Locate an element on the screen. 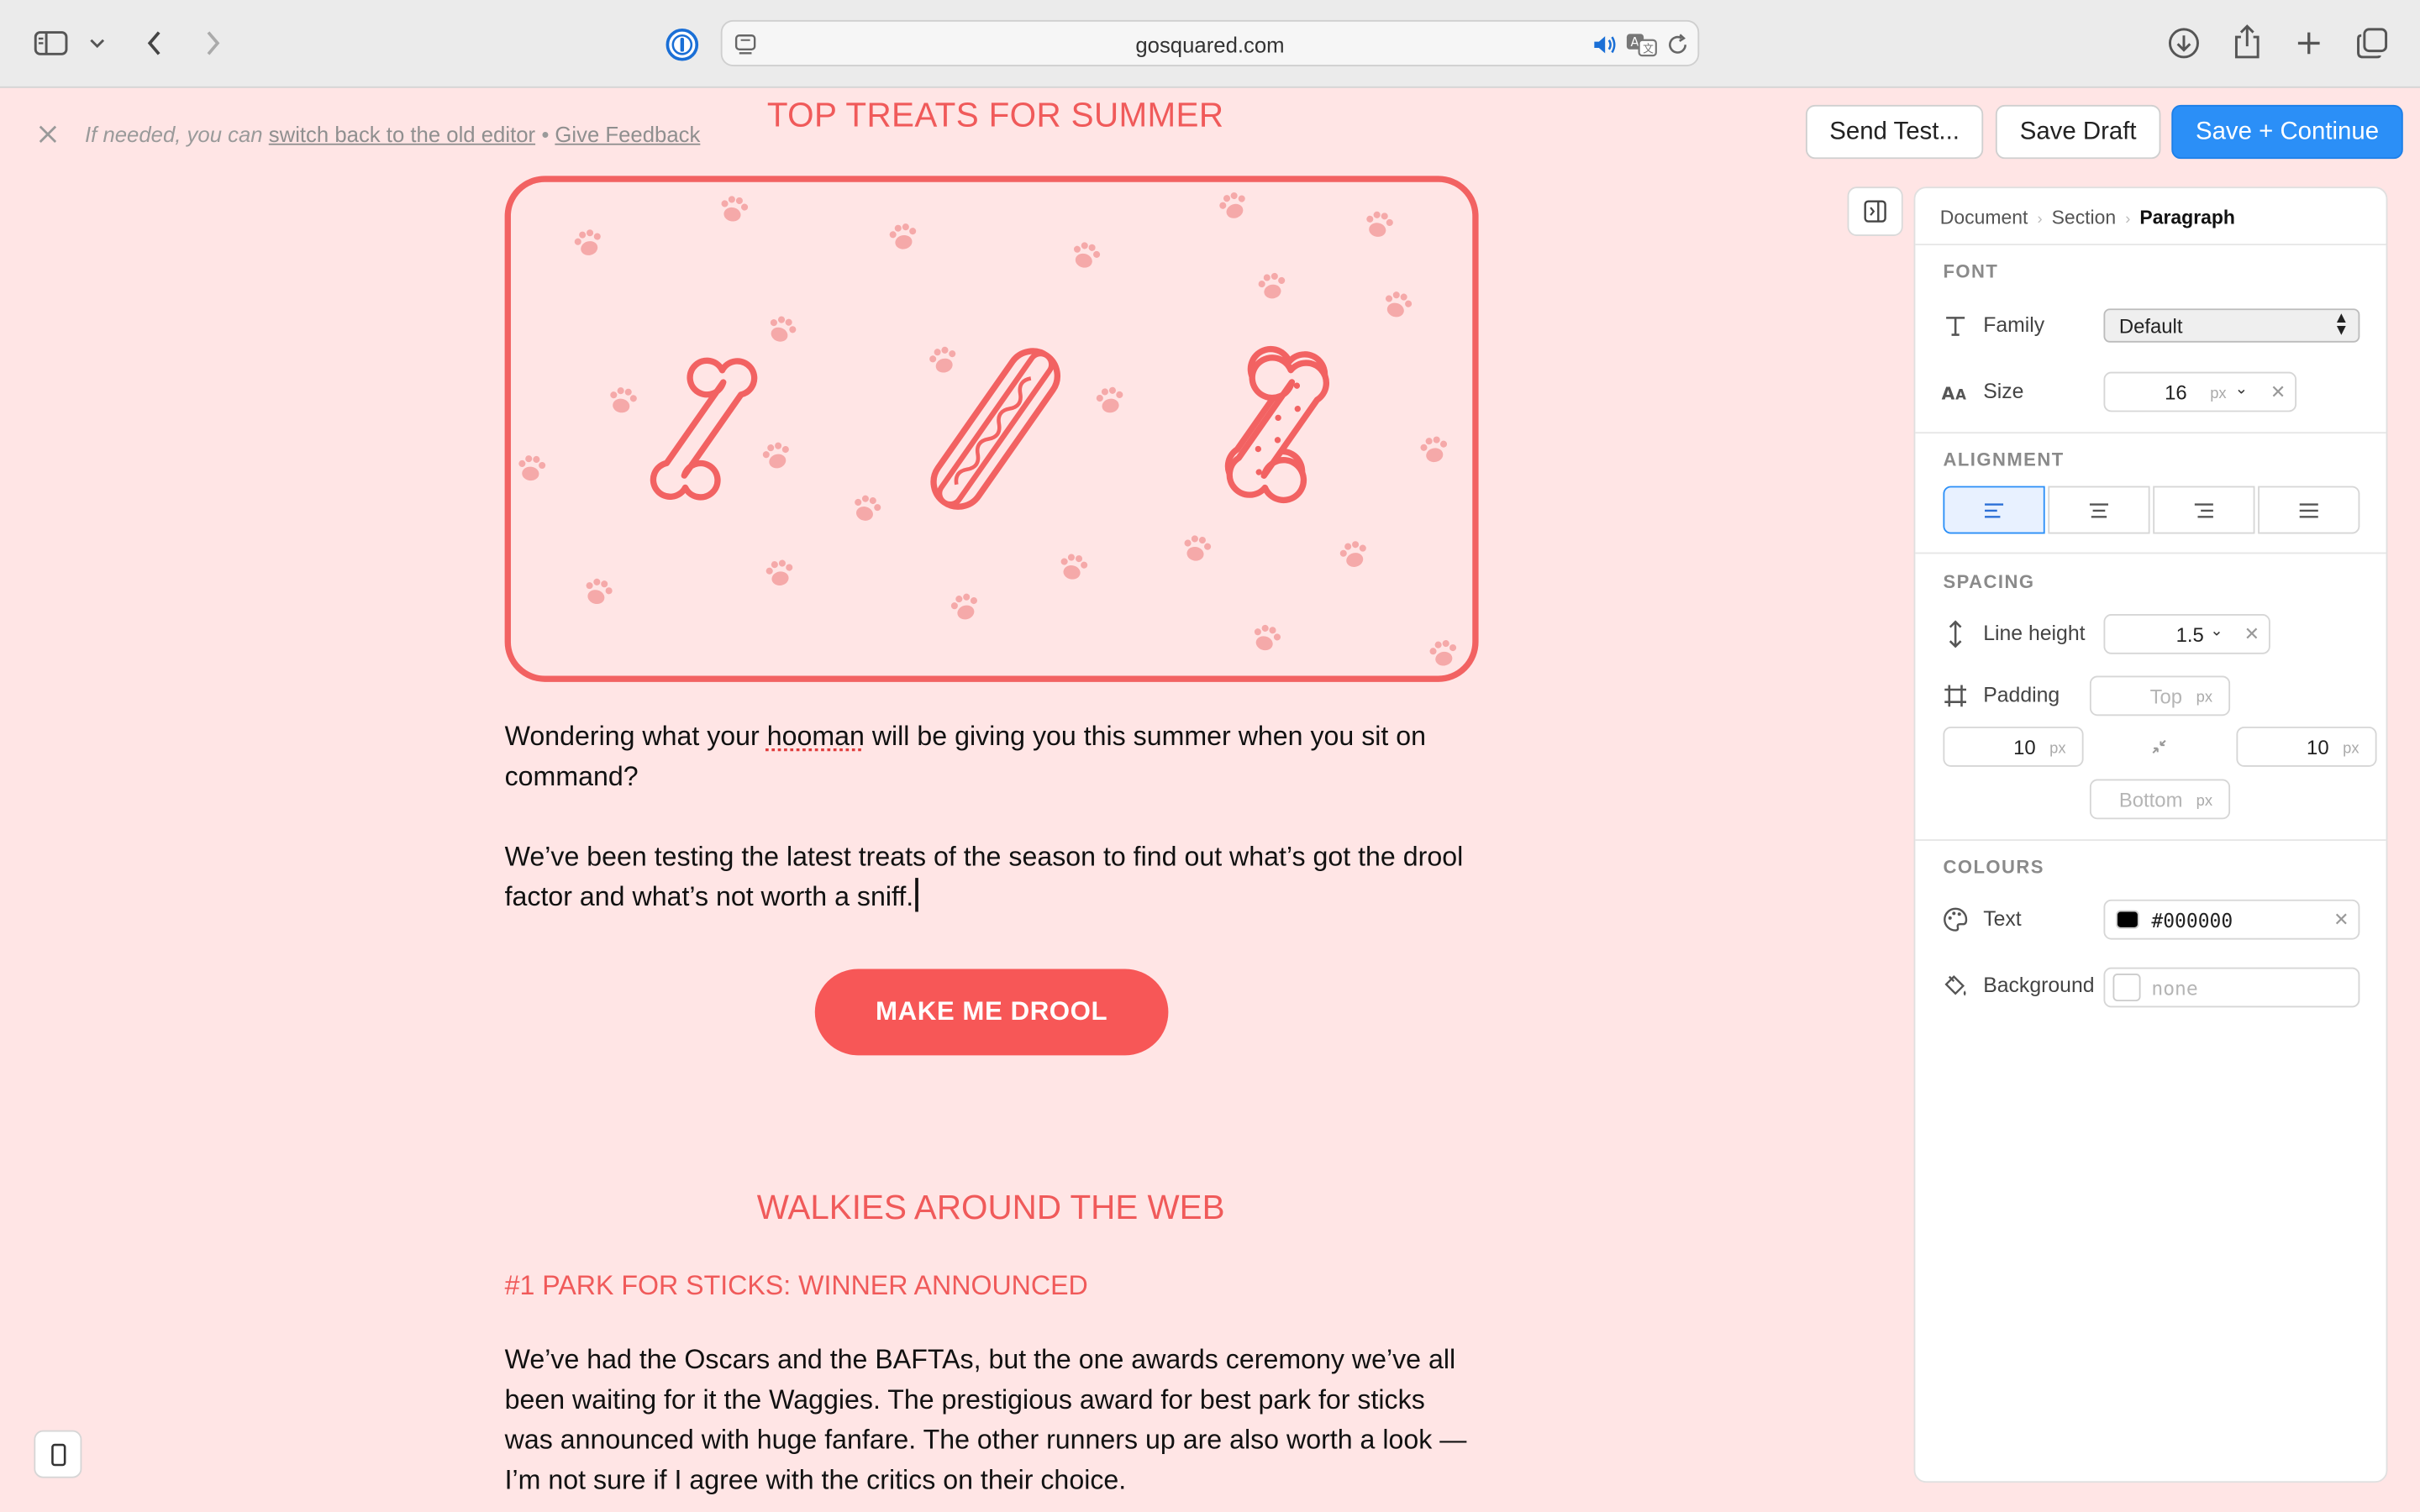  breadcrumb-paragraph: Paragraph is located at coordinates (2187, 217).